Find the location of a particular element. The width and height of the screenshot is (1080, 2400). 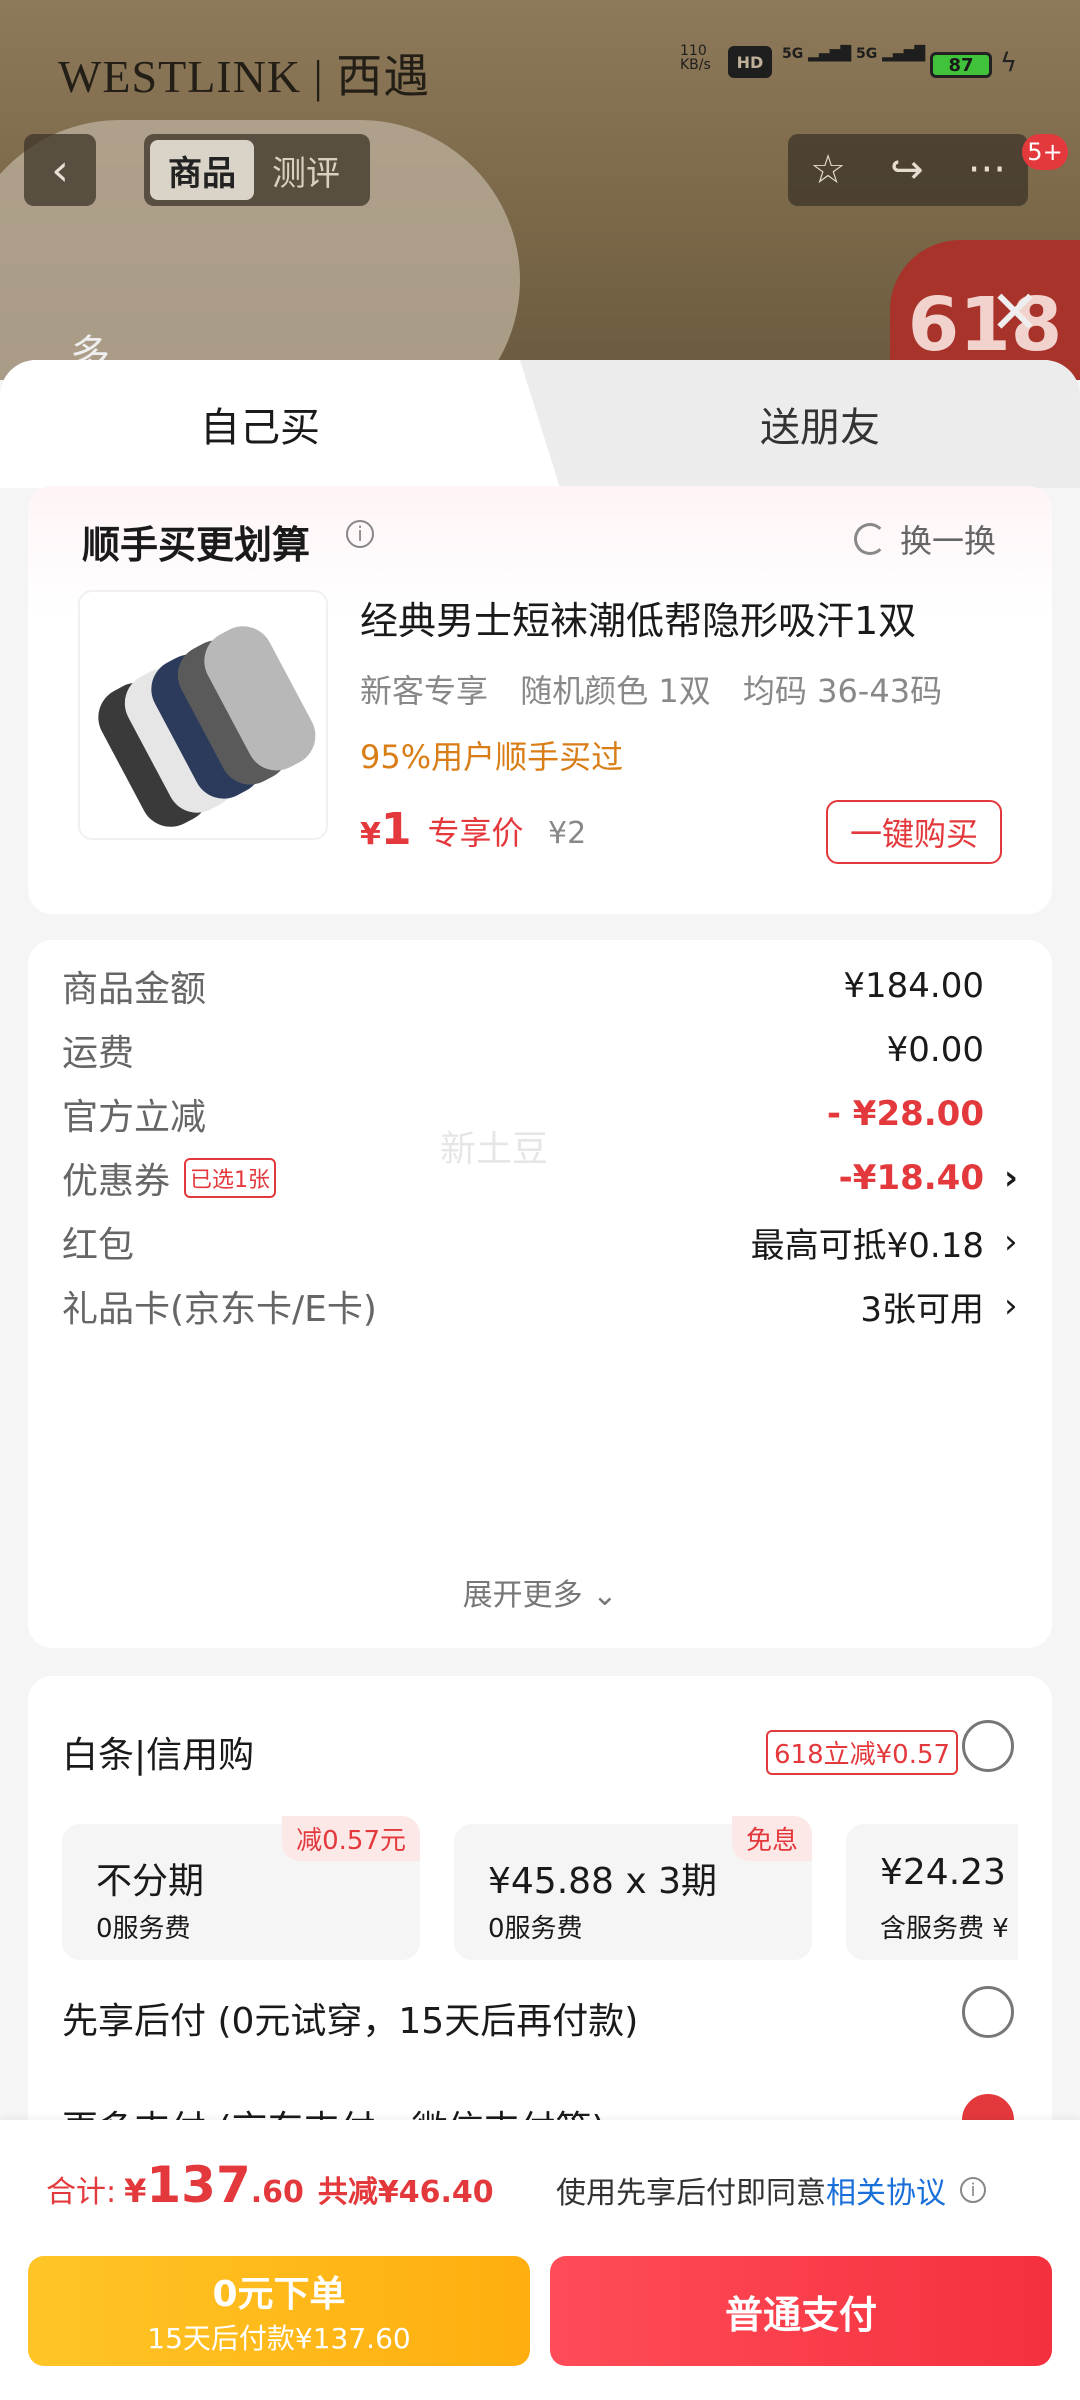

row-value-wrap: ¥0.00 is located at coordinates (952, 1050).